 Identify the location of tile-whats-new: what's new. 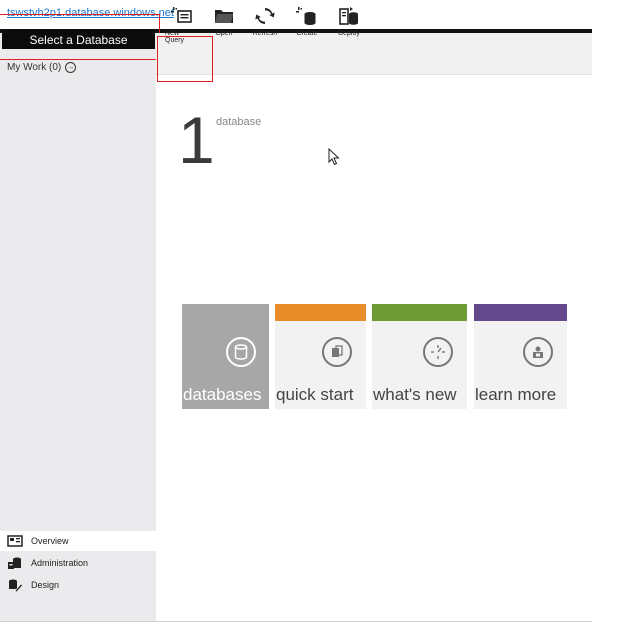
(419, 356).